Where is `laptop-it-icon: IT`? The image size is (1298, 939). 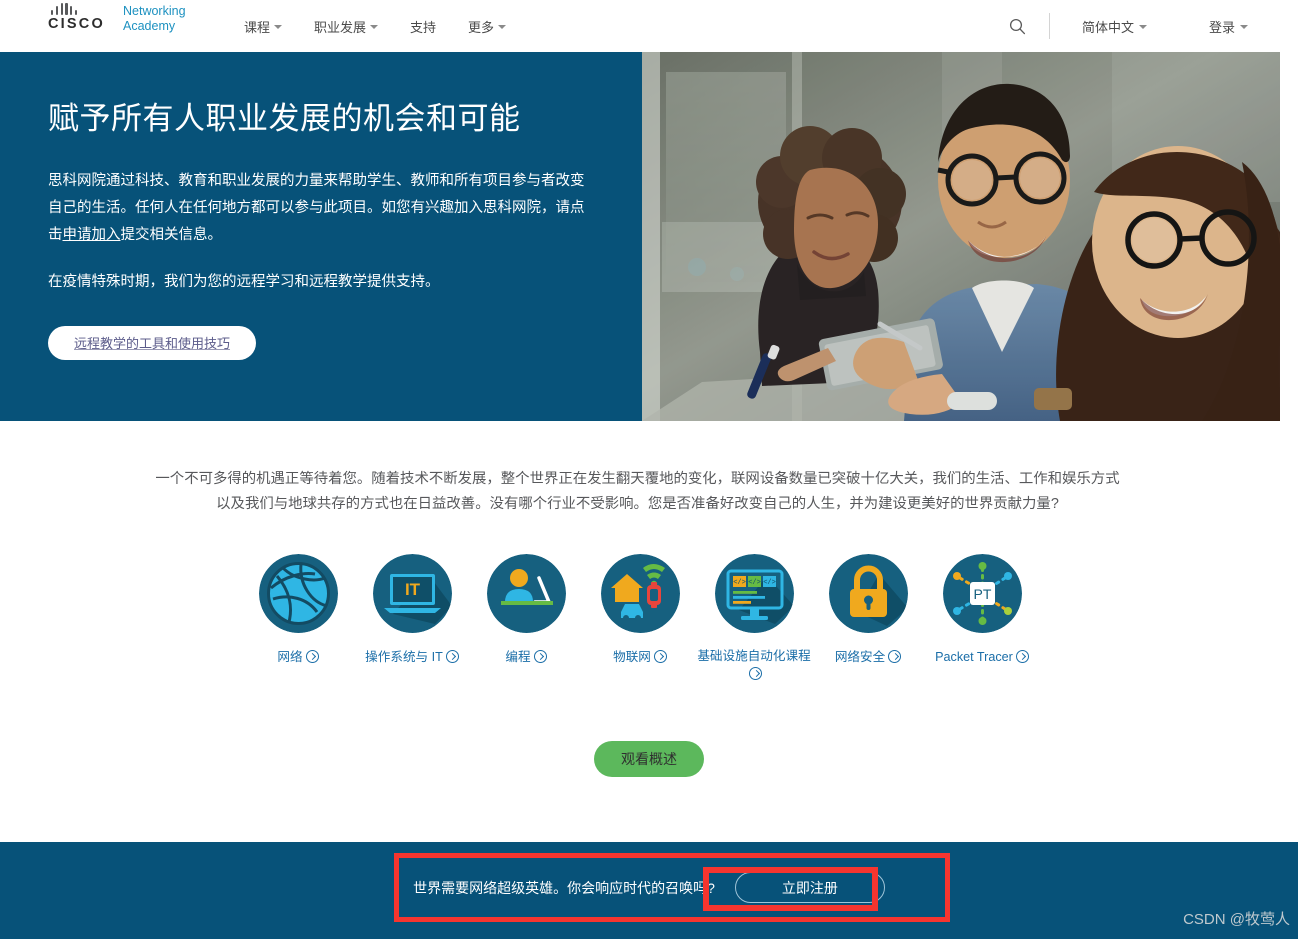 laptop-it-icon: IT is located at coordinates (412, 593).